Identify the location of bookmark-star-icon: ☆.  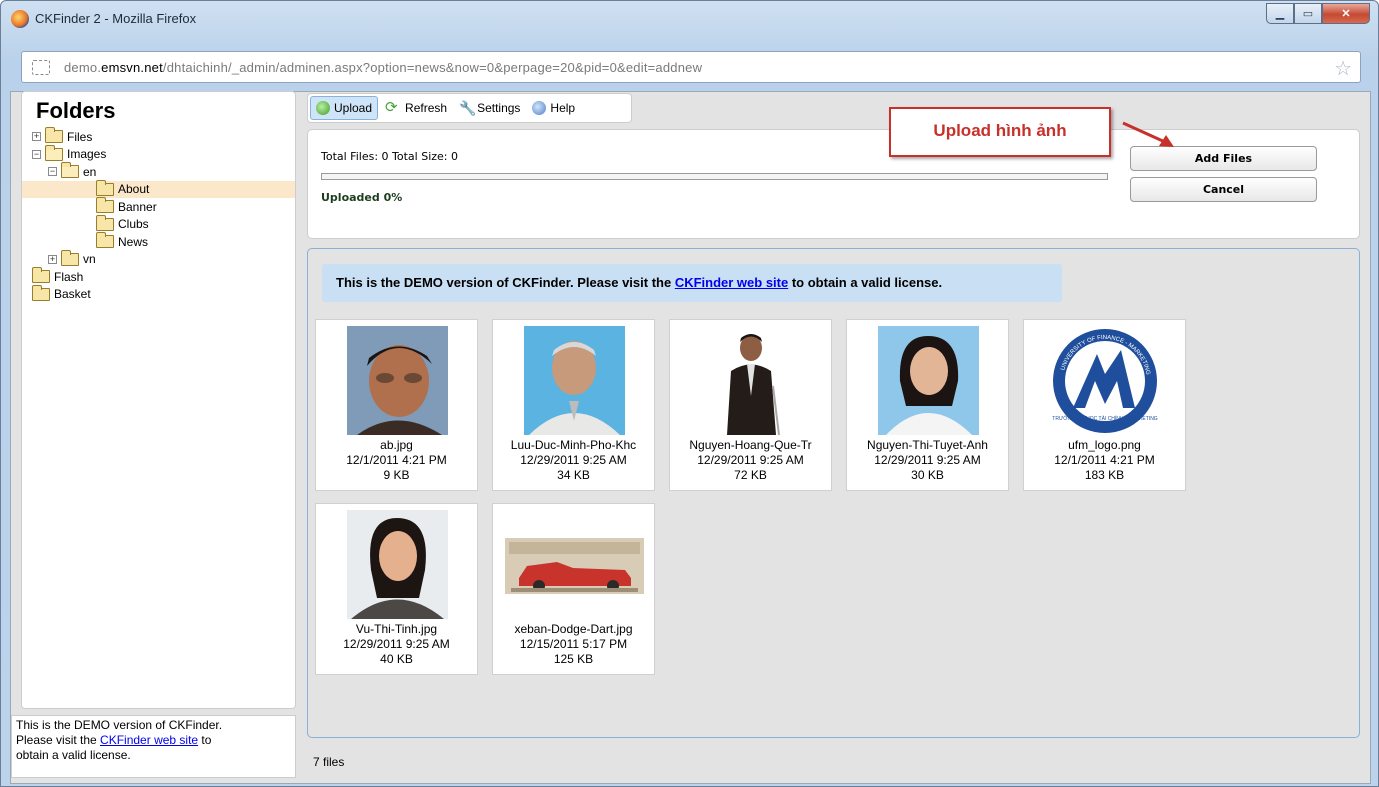
(1343, 68).